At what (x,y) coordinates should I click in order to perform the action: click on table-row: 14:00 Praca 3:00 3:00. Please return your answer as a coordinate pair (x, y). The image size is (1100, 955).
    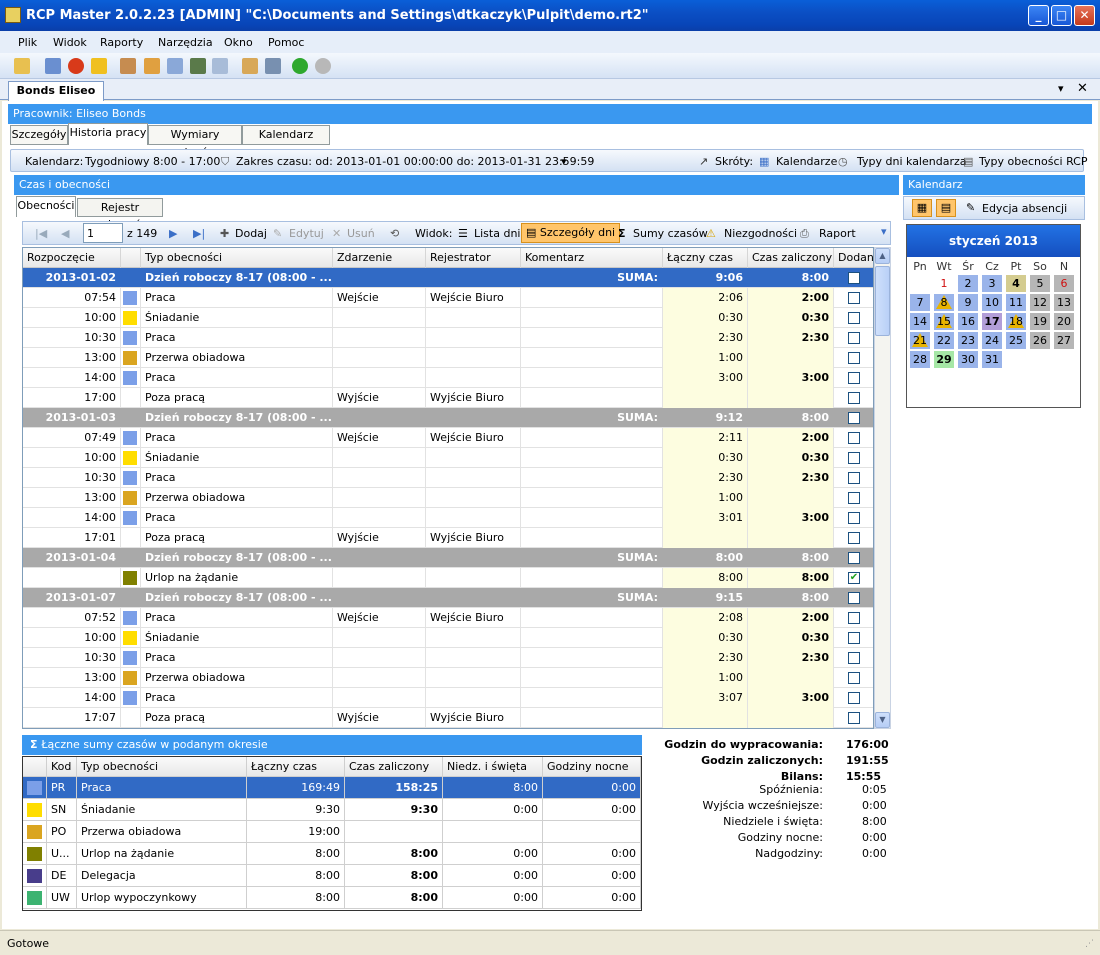
    Looking at the image, I should click on (448, 378).